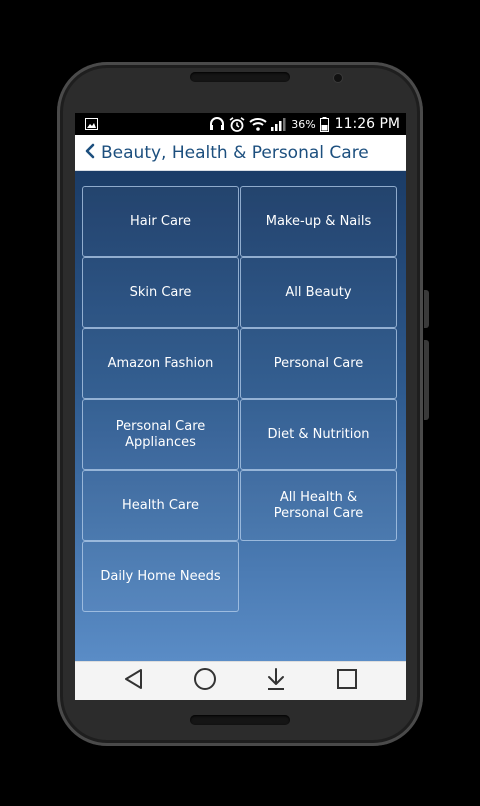  I want to click on nav-home-button, so click(205, 681).